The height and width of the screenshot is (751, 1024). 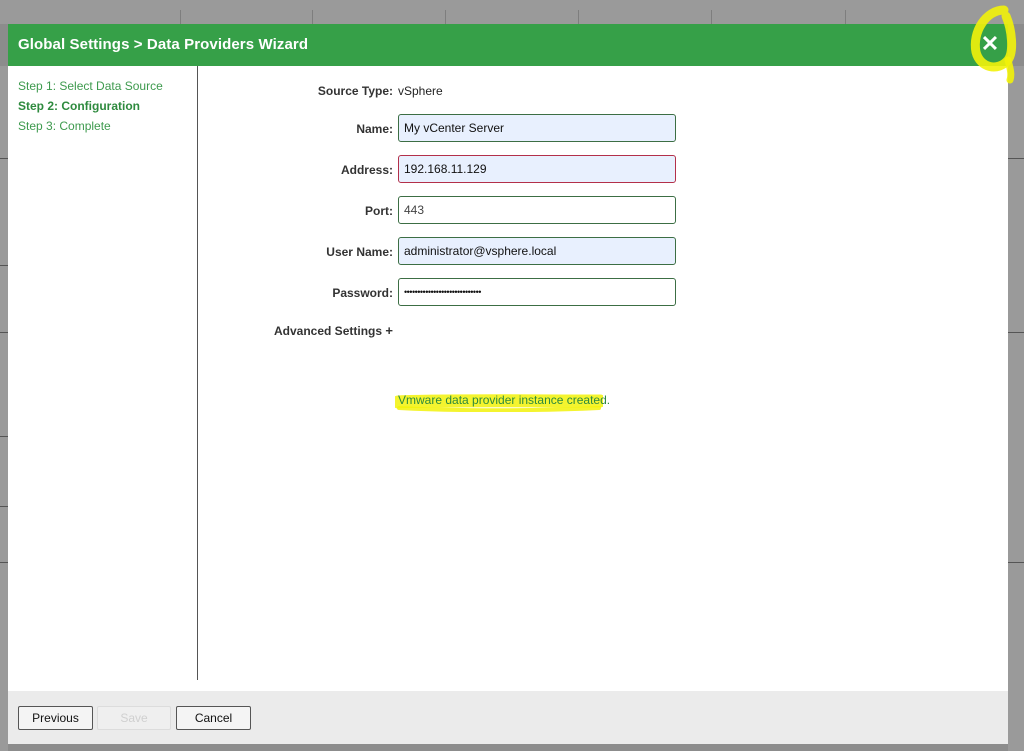 I want to click on source-type-value: vSphere, so click(x=420, y=91).